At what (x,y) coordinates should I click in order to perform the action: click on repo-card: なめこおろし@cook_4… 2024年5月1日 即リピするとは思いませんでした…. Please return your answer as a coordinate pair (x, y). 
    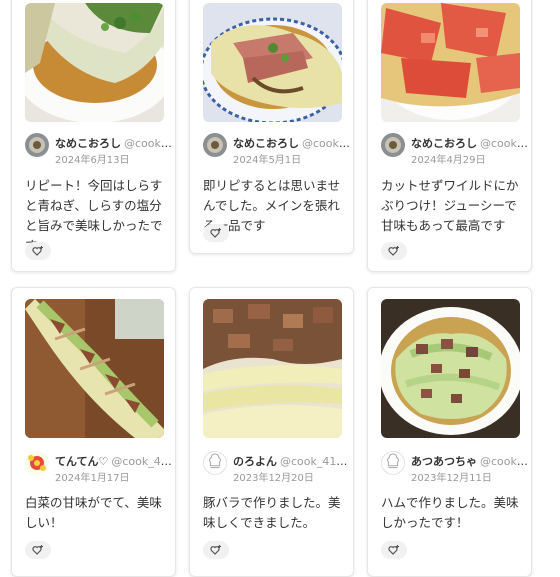
    Looking at the image, I should click on (271, 127).